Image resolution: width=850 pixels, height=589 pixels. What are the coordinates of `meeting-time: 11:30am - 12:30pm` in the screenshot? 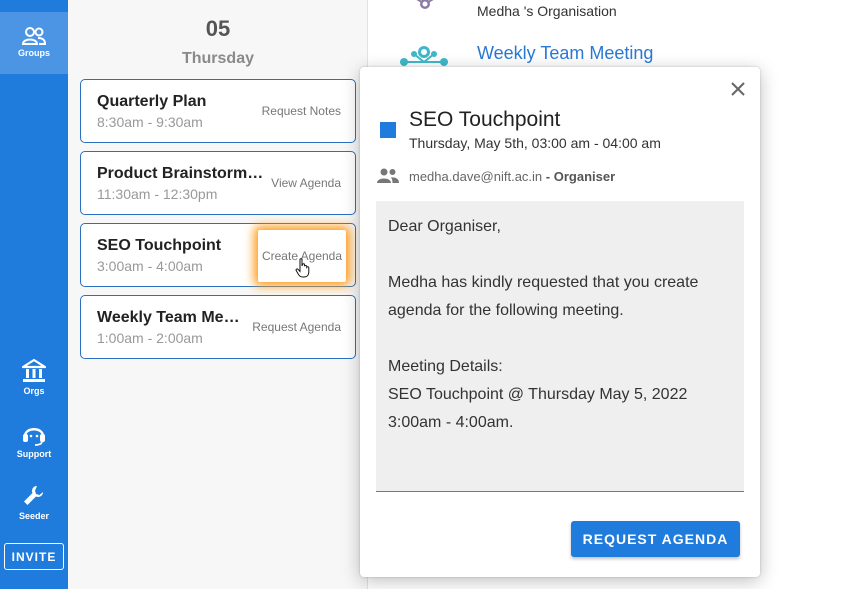 It's located at (157, 194).